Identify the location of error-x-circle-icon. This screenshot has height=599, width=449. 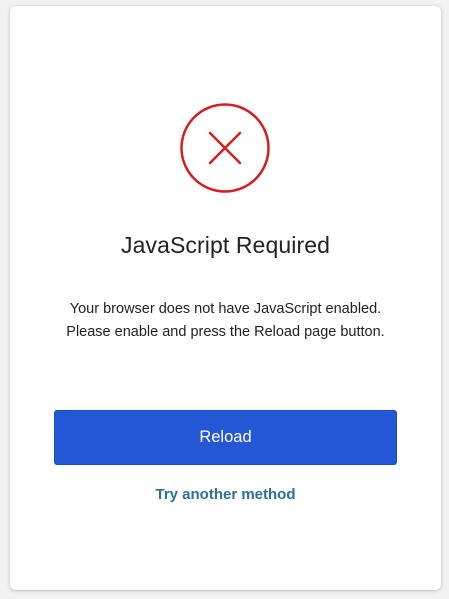
(225, 148).